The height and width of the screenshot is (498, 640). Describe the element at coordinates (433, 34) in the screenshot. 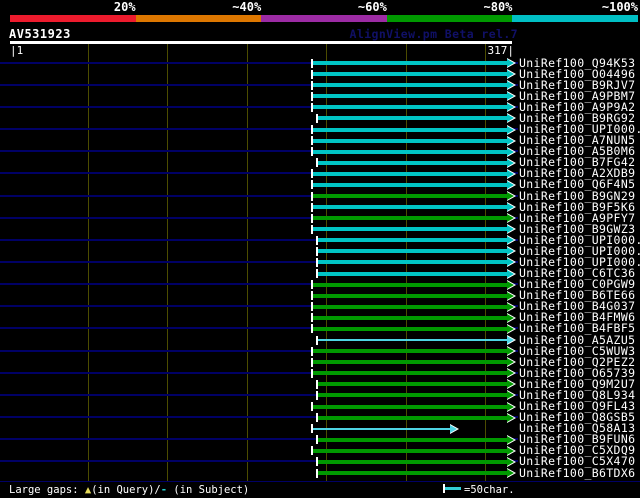

I see `watermark-text: AlignView.pm Beta rel.7` at that location.